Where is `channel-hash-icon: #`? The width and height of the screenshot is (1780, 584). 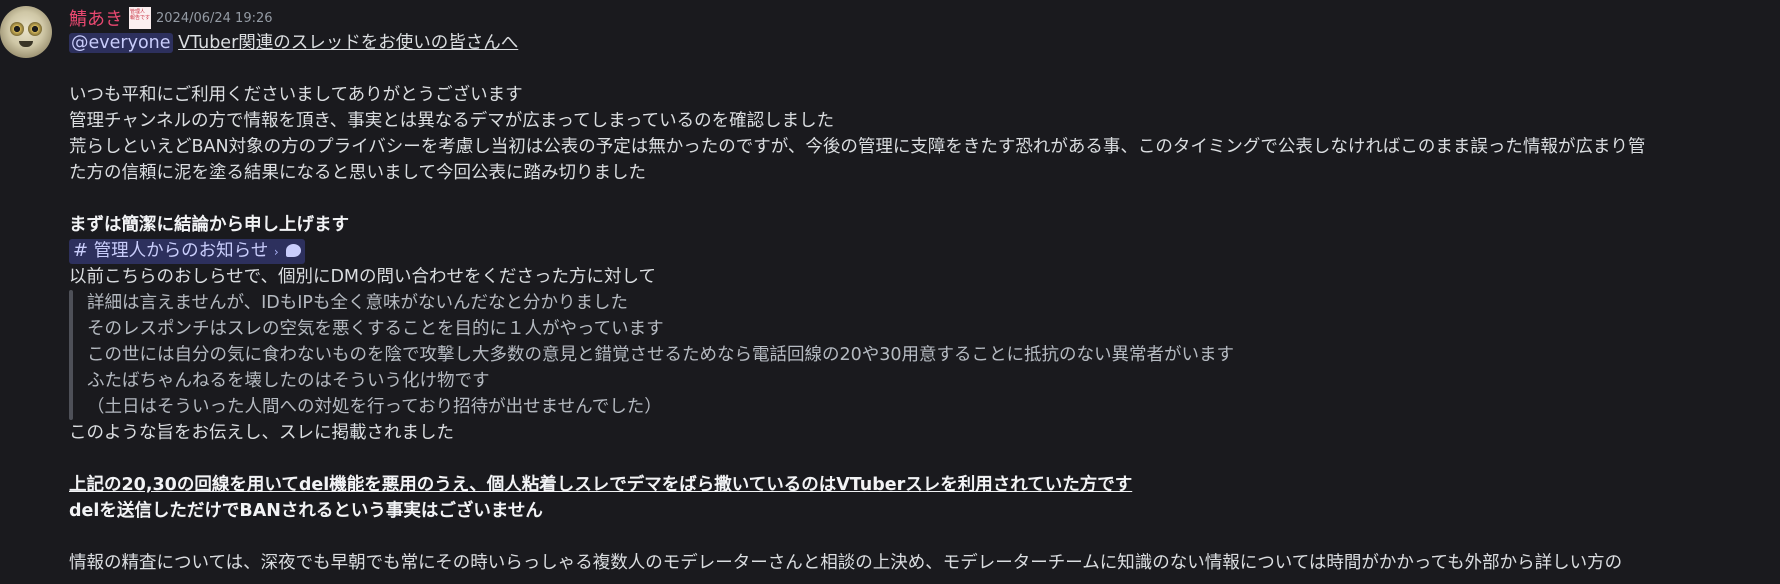 channel-hash-icon: # is located at coordinates (81, 250).